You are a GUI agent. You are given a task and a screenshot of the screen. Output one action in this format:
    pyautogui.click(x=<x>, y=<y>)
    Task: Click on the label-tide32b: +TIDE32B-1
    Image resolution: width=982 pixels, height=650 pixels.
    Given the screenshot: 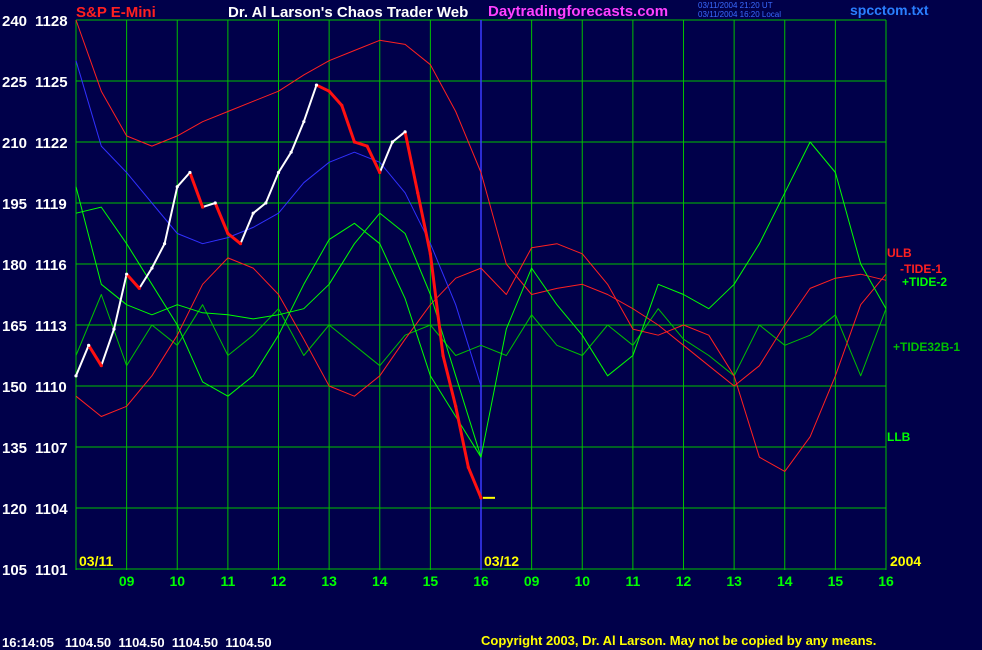 What is the action you would take?
    pyautogui.click(x=926, y=347)
    